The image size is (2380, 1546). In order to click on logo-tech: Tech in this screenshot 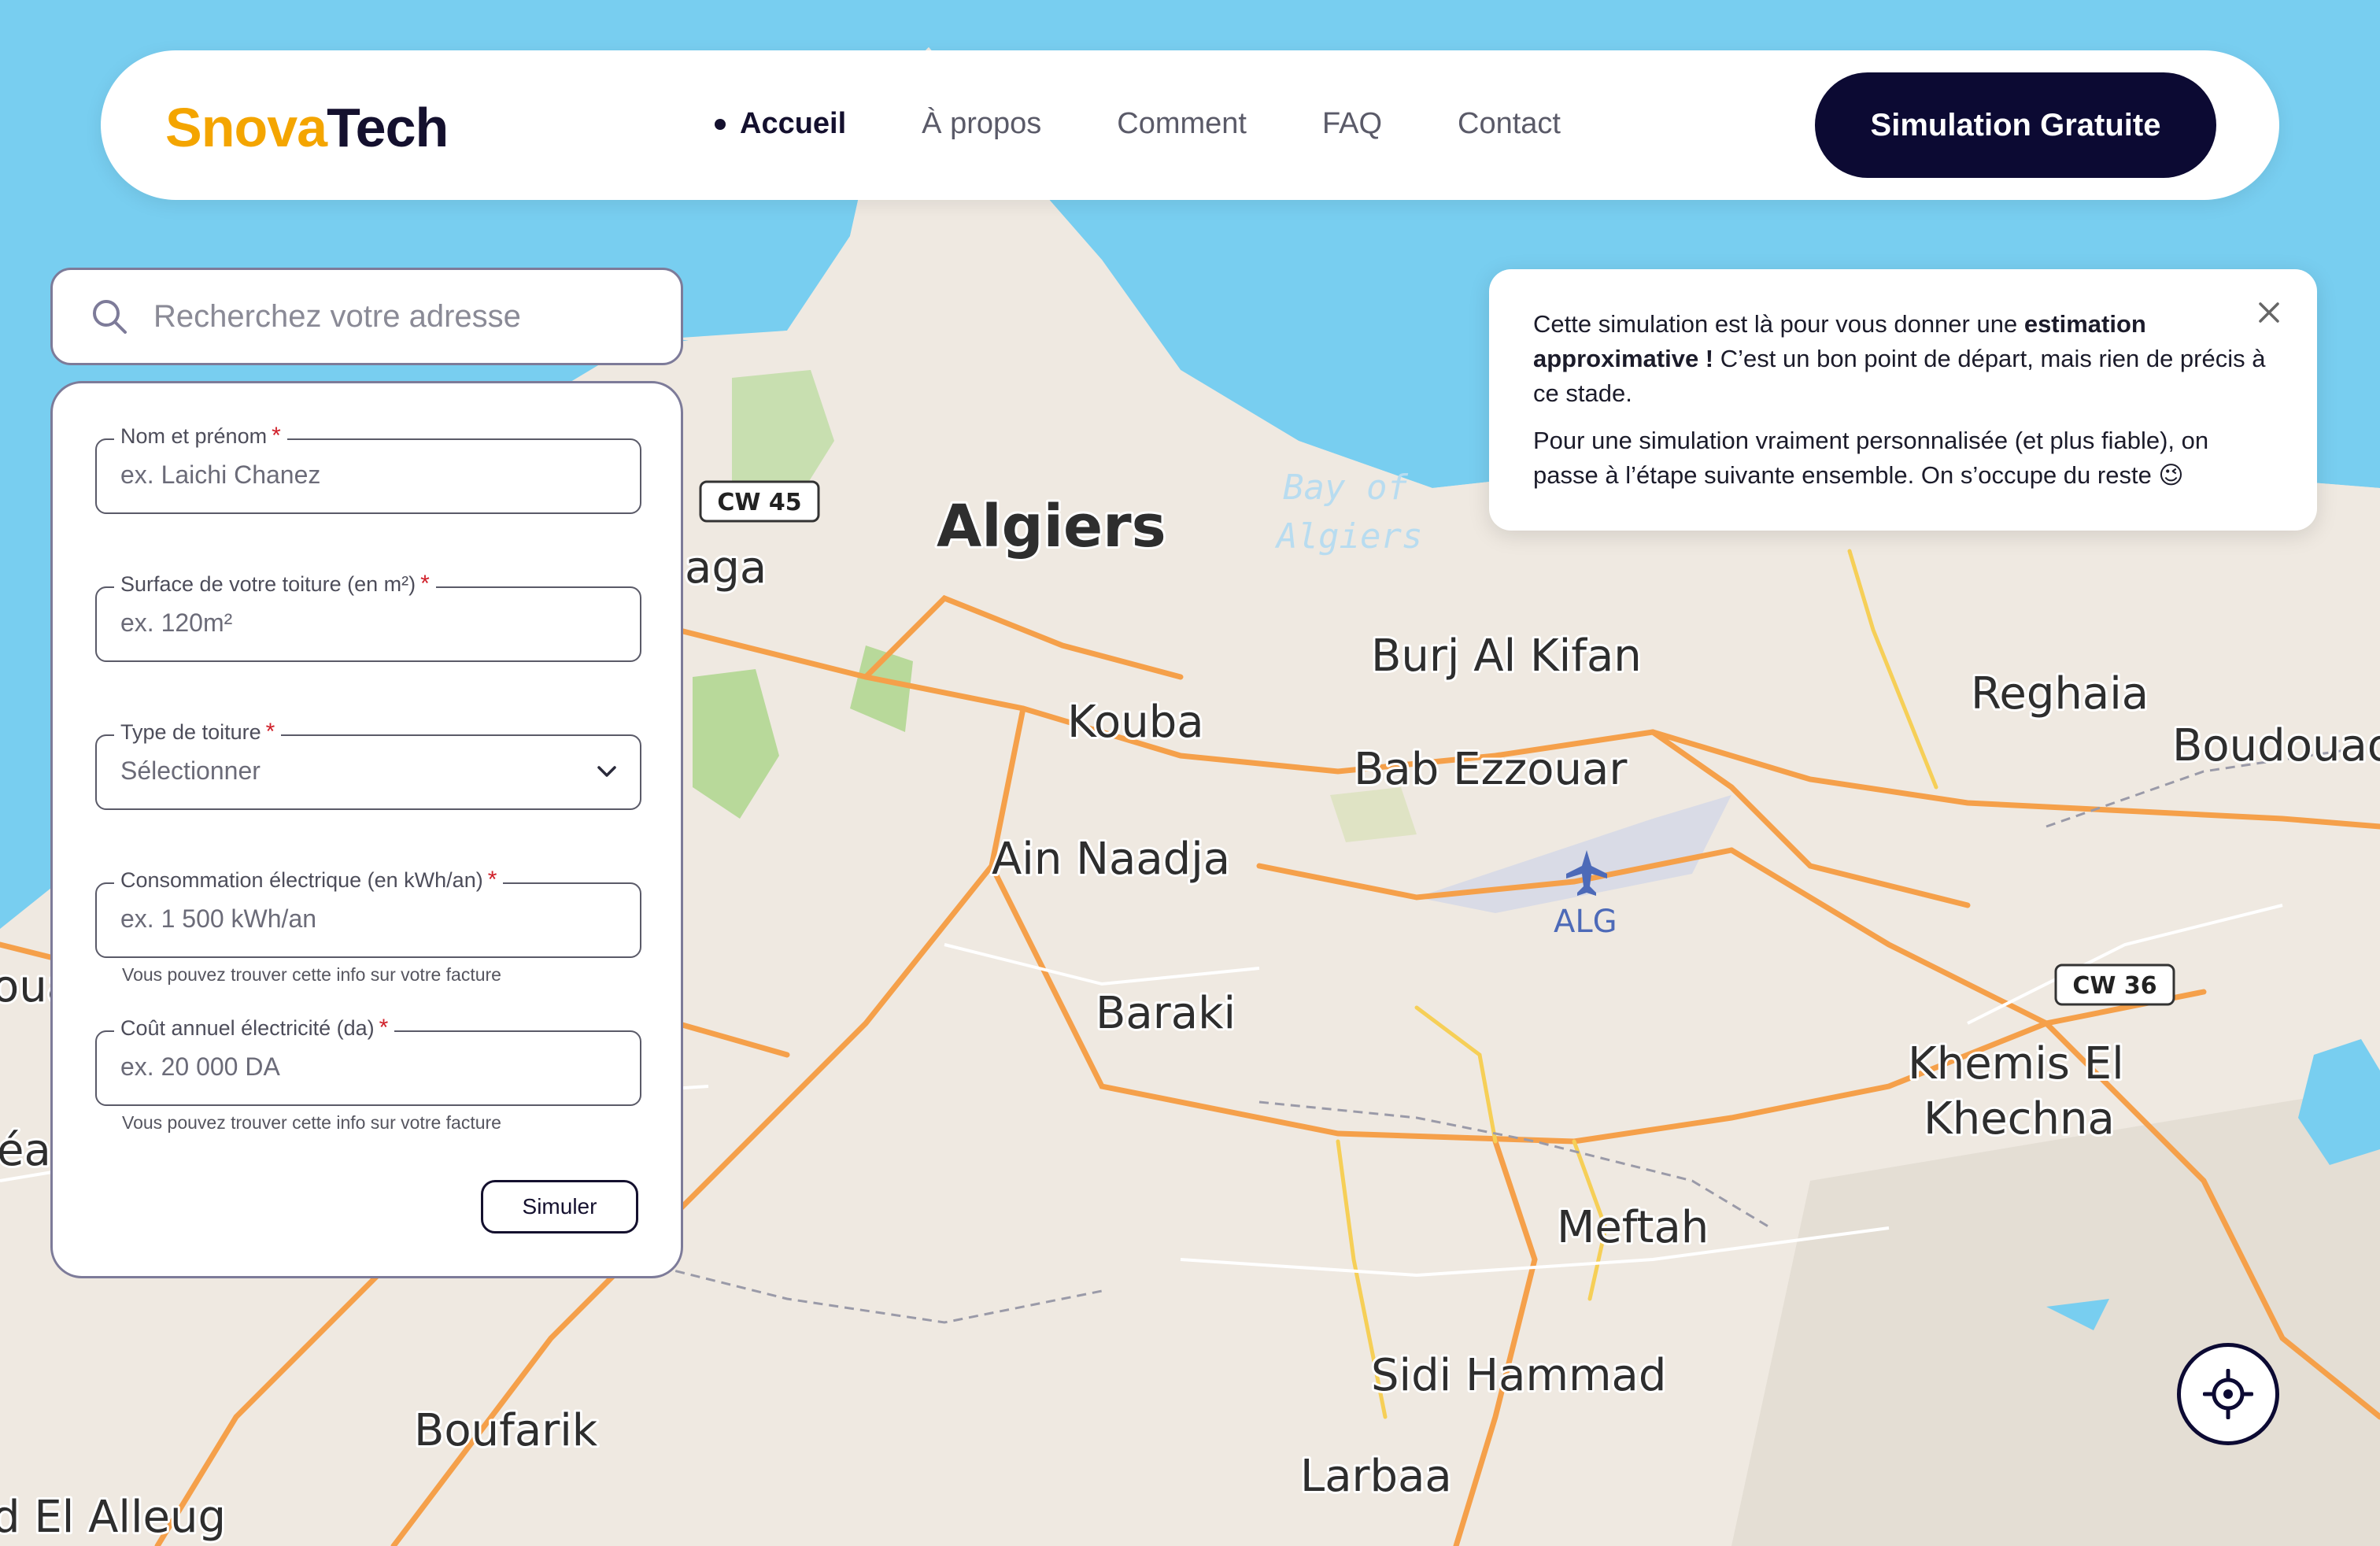, I will do `click(388, 127)`.